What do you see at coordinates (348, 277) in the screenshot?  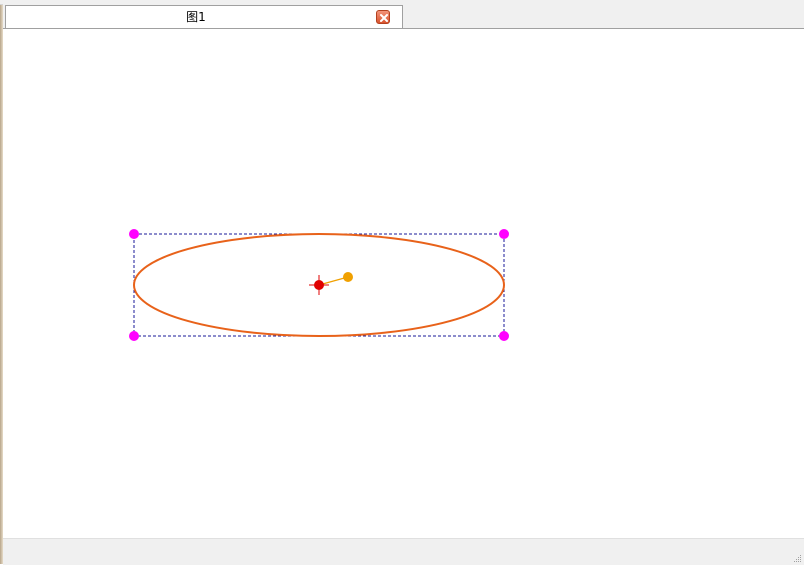 I see `rotate-handle` at bounding box center [348, 277].